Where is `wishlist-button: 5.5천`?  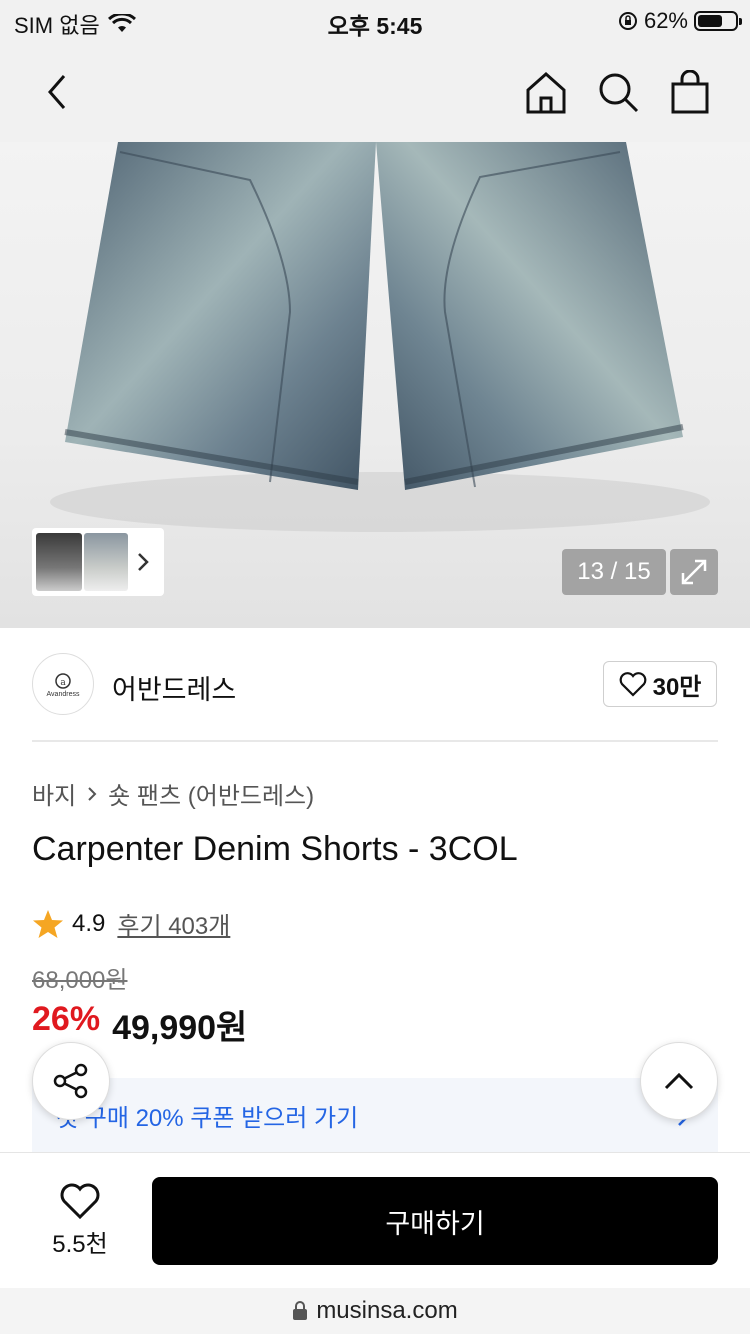
wishlist-button: 5.5천 is located at coordinates (80, 1220).